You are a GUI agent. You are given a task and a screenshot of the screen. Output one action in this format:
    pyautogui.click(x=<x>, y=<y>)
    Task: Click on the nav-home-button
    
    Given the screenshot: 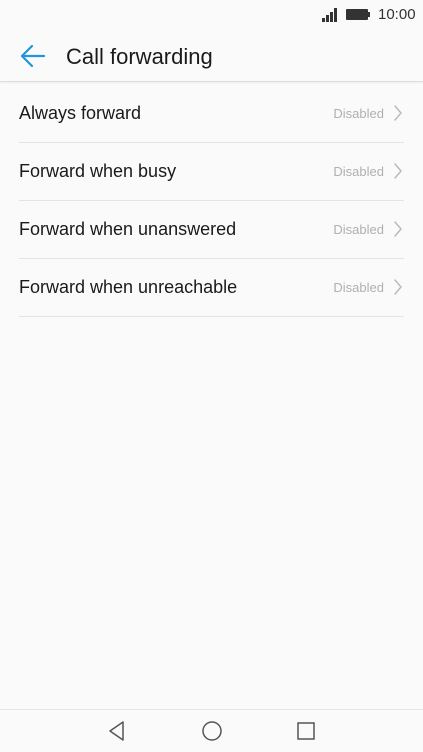 What is the action you would take?
    pyautogui.click(x=212, y=731)
    